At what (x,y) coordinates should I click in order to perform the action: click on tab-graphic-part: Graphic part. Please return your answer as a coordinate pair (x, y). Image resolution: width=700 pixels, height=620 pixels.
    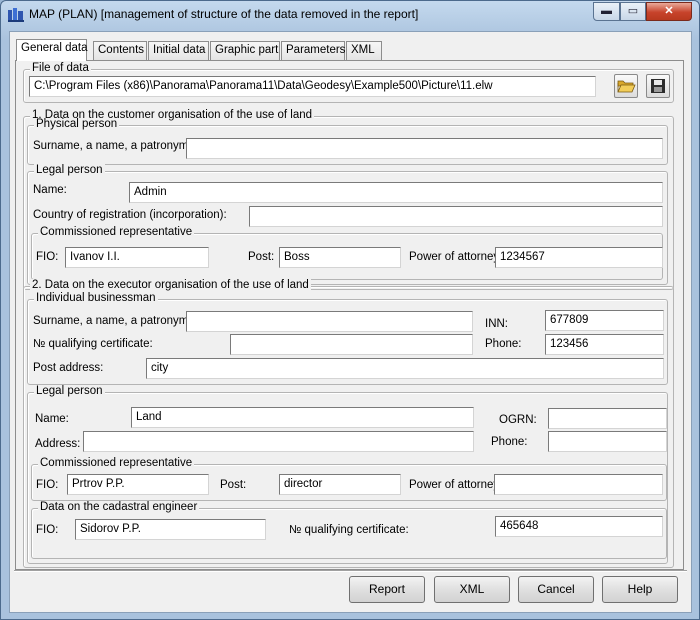
    Looking at the image, I should click on (245, 50).